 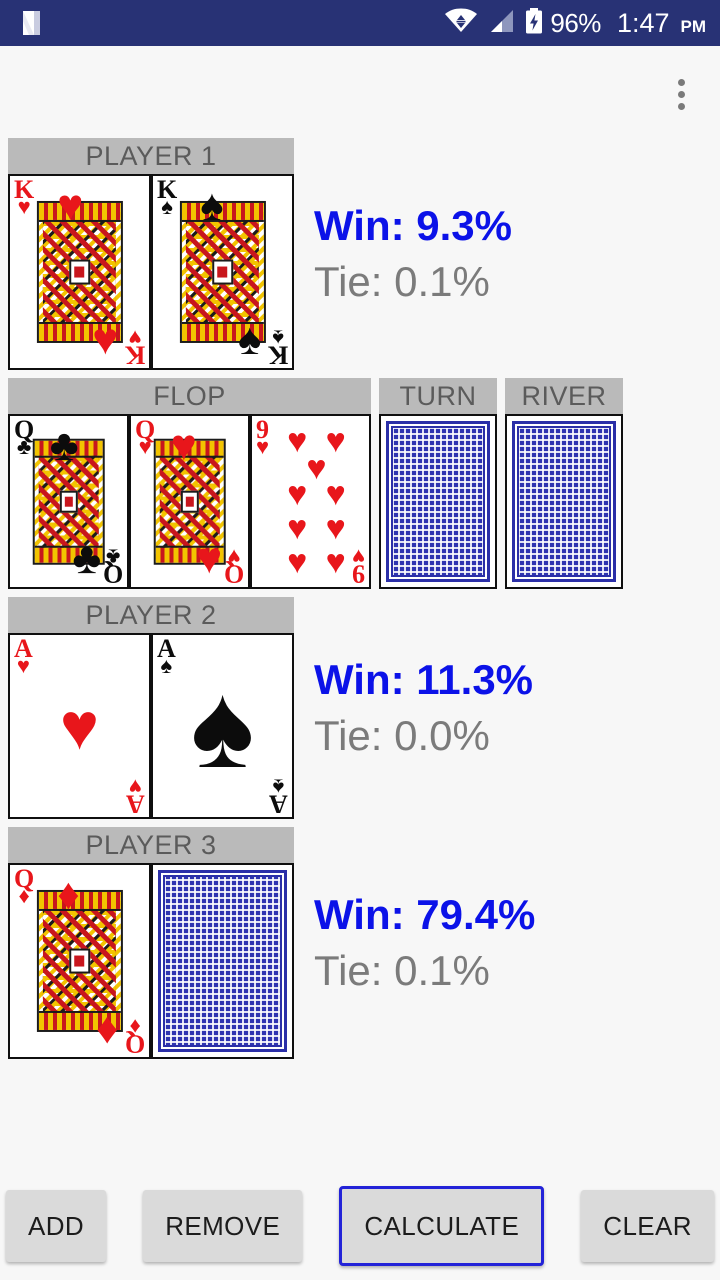 What do you see at coordinates (534, 23) in the screenshot?
I see `battery-charging-icon` at bounding box center [534, 23].